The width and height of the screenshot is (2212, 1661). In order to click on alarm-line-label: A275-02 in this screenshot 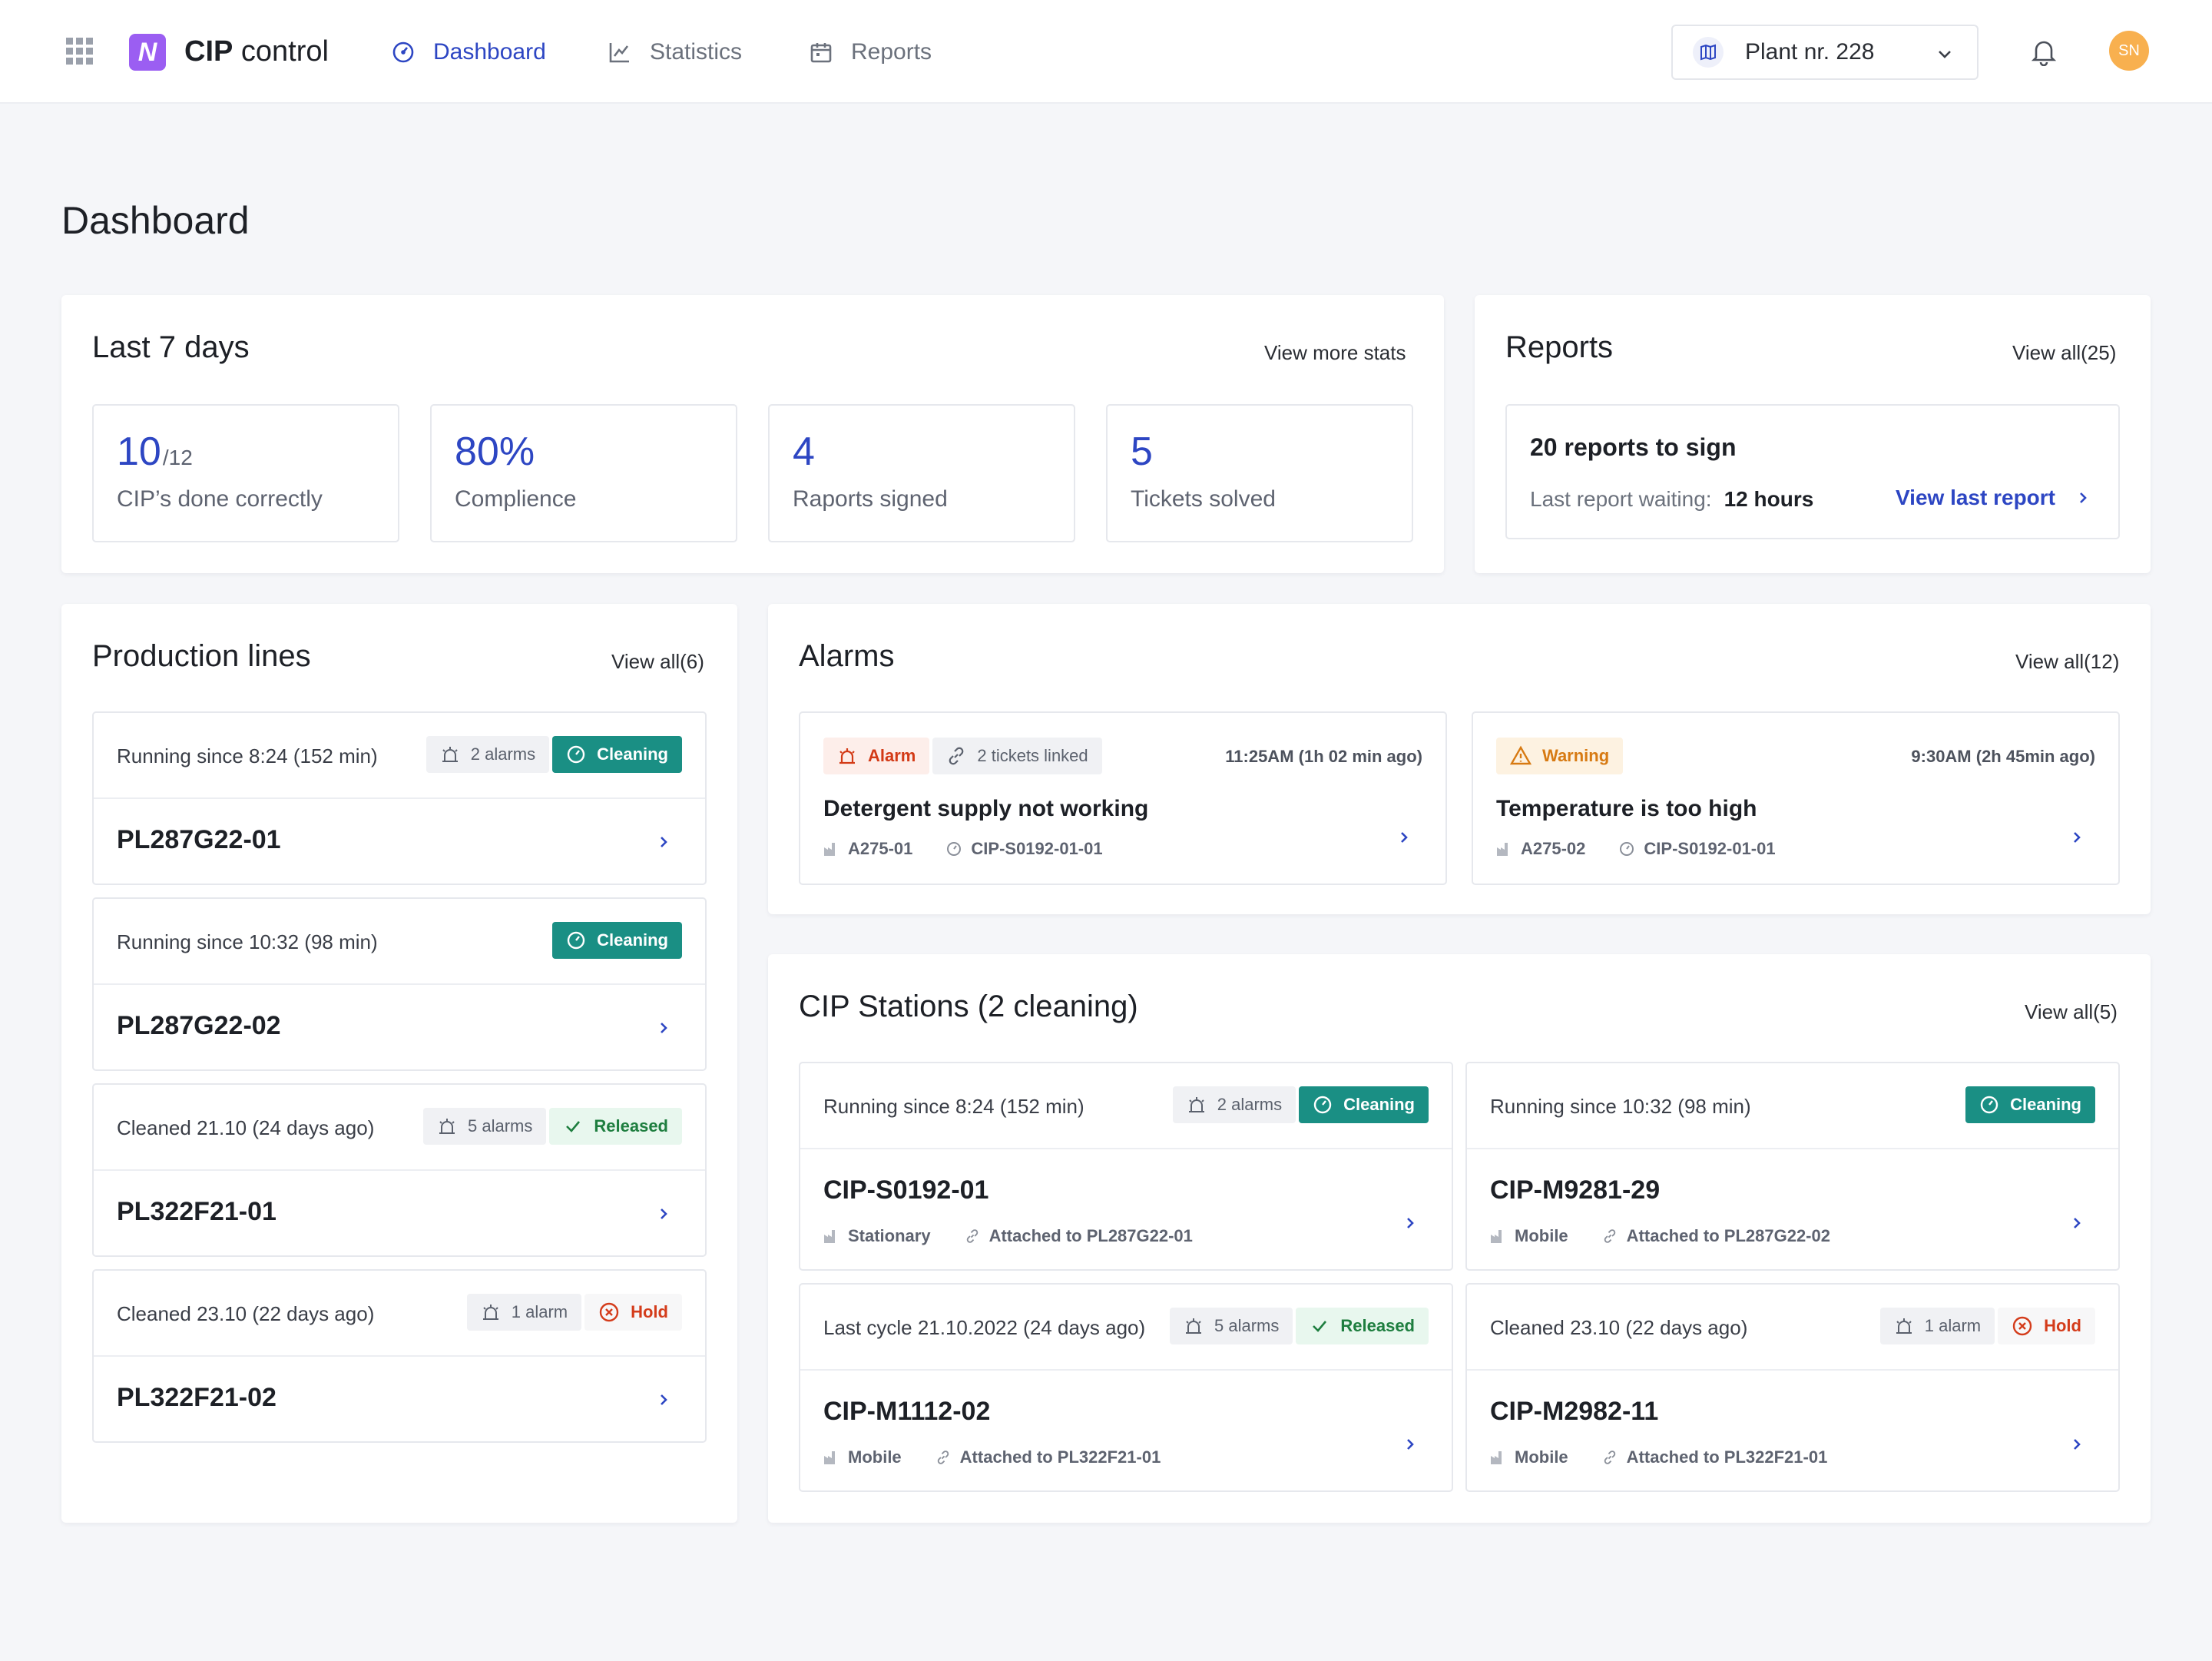, I will do `click(1553, 848)`.